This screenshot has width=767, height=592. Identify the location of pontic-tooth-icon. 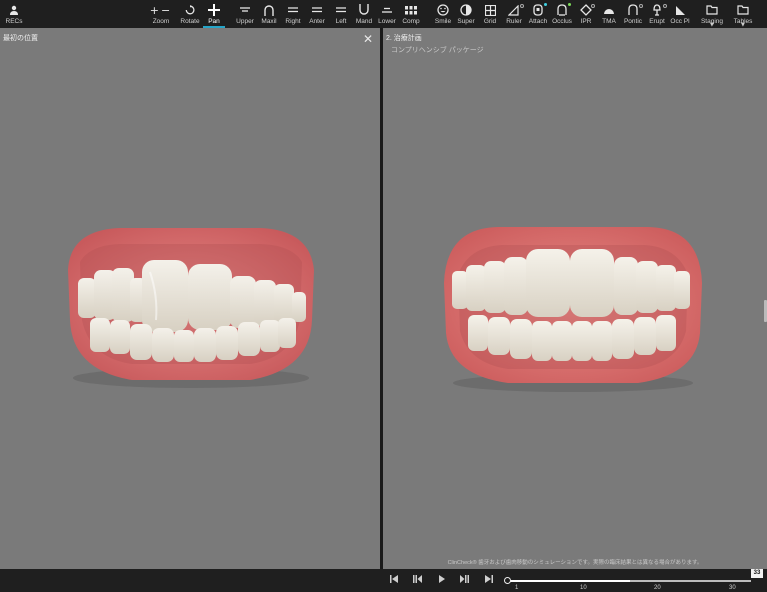
(633, 10).